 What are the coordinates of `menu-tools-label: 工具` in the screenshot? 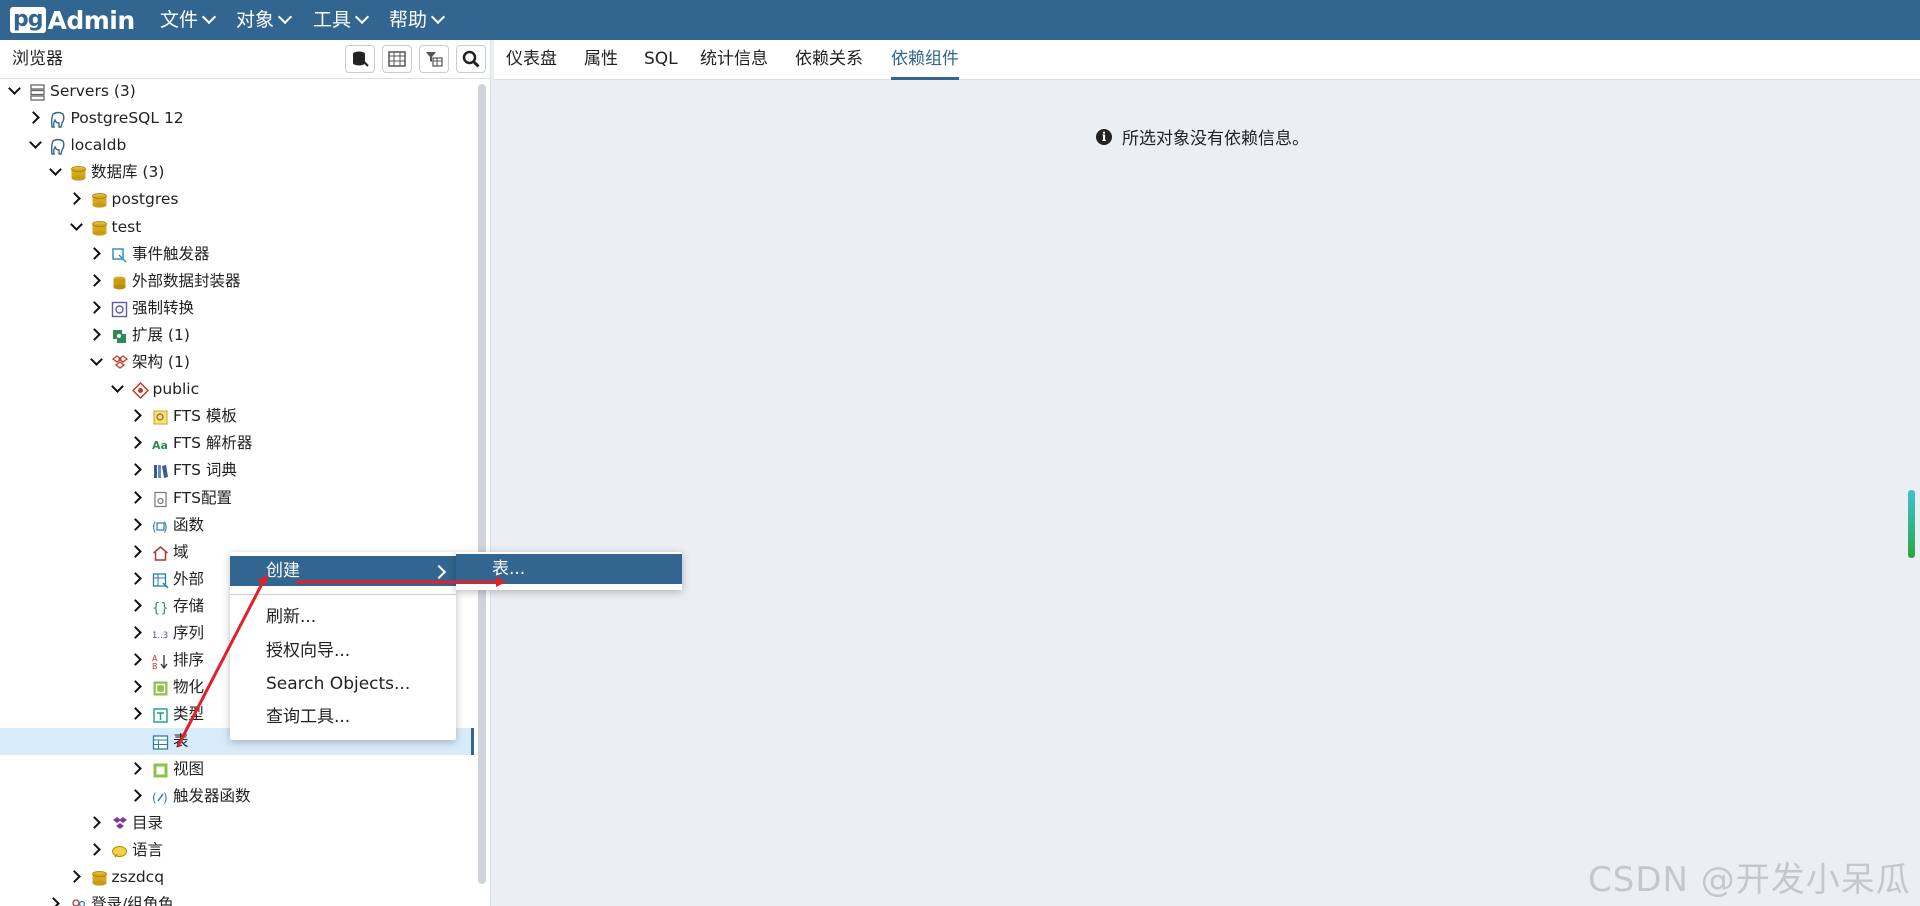 It's located at (332, 20).